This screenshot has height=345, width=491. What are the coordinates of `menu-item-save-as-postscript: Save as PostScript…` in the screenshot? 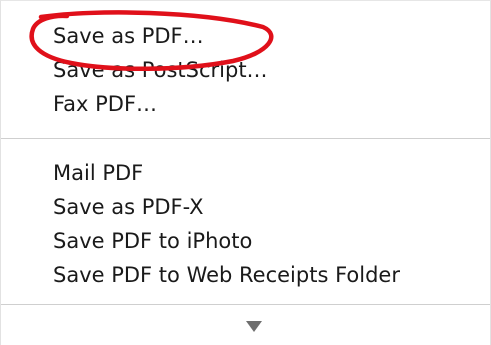 It's located at (245, 70).